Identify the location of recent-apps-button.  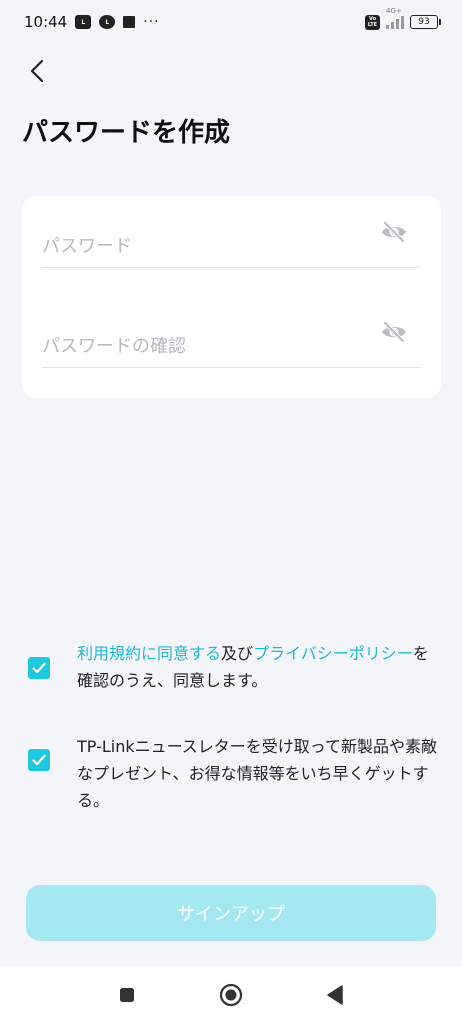
(127, 995).